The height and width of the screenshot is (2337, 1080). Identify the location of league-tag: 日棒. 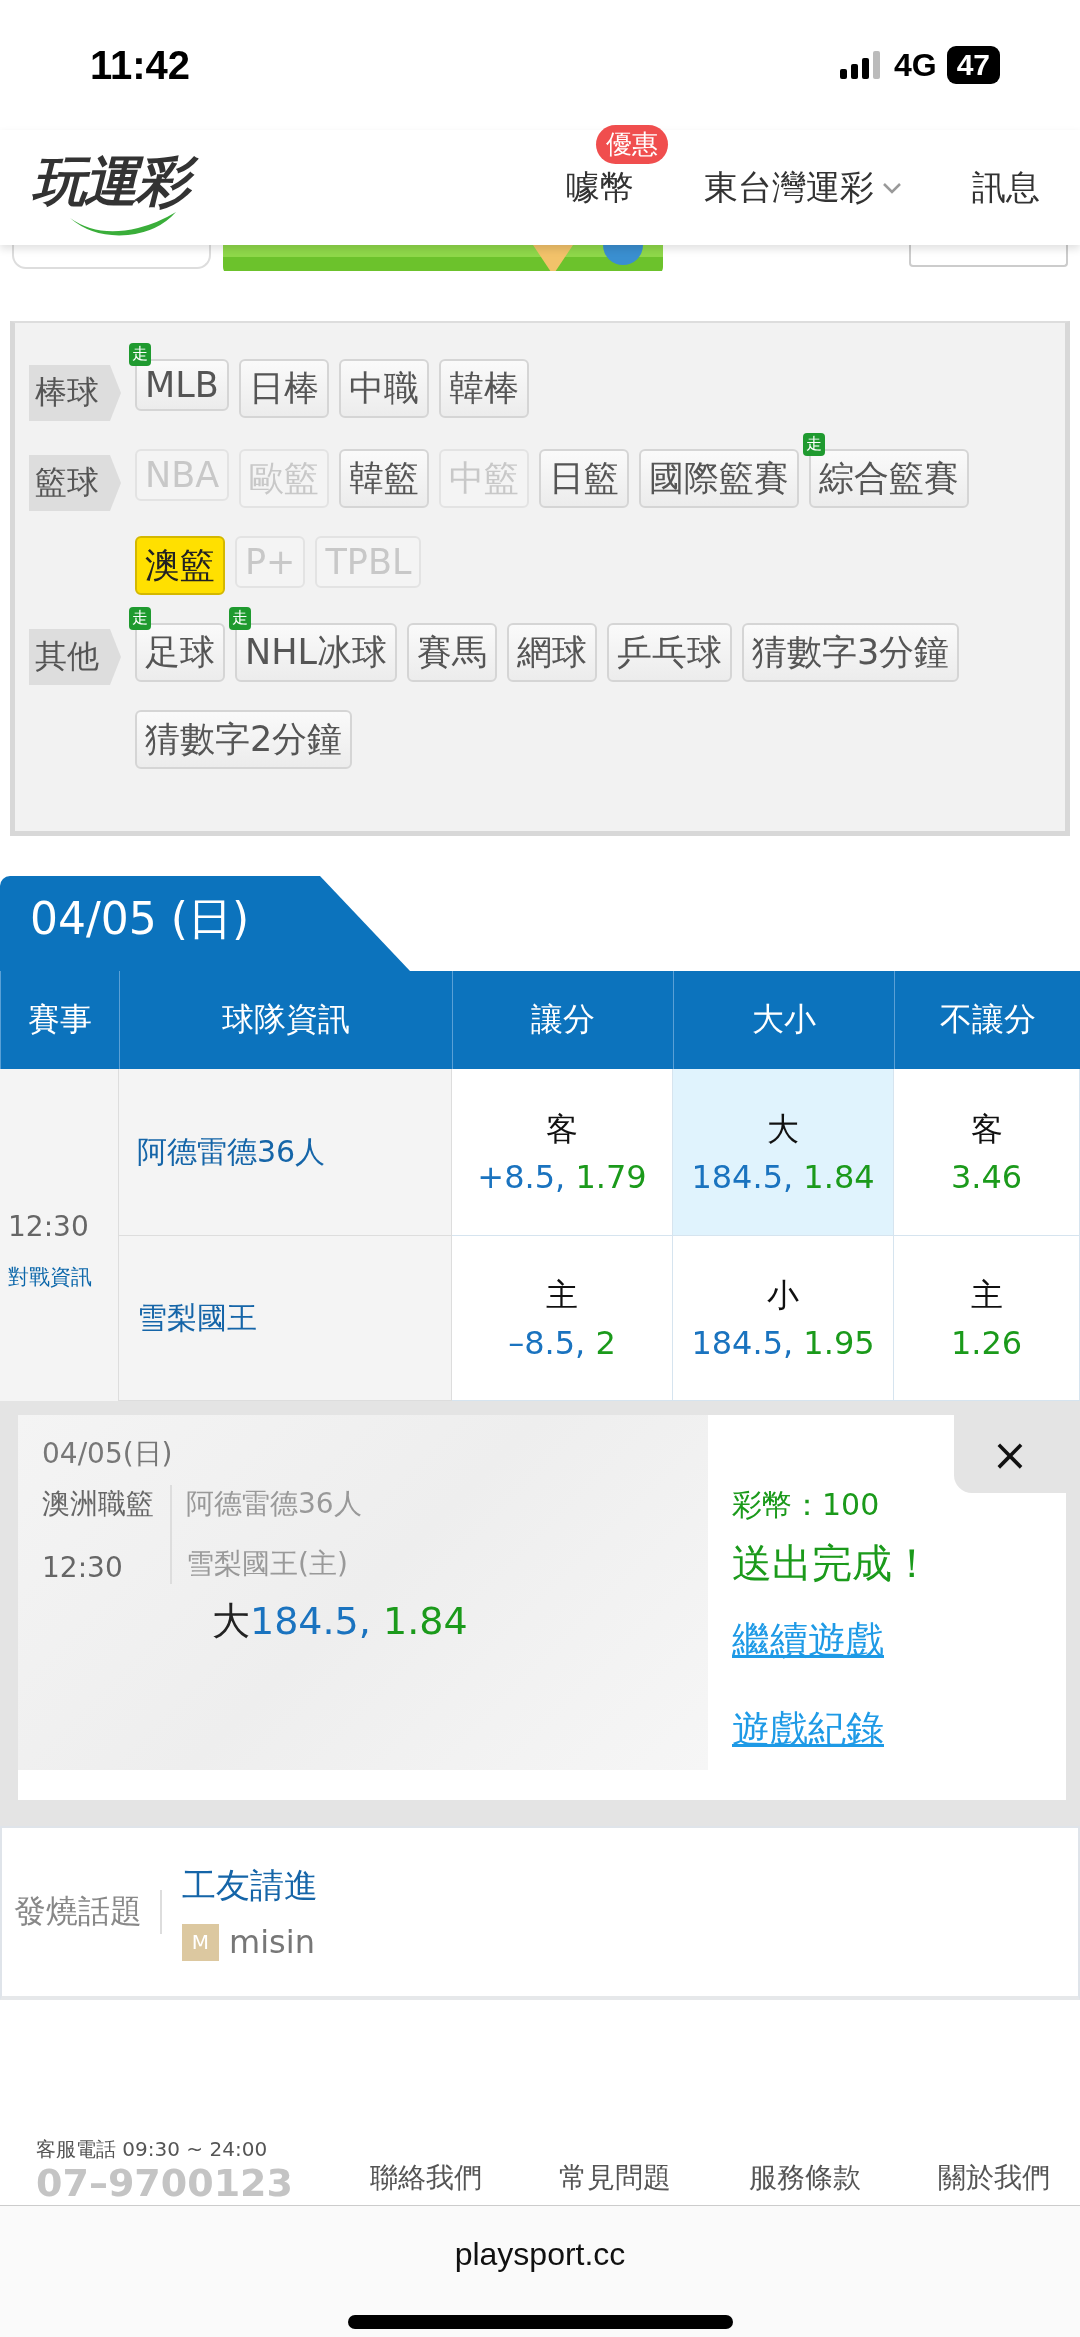
(283, 388).